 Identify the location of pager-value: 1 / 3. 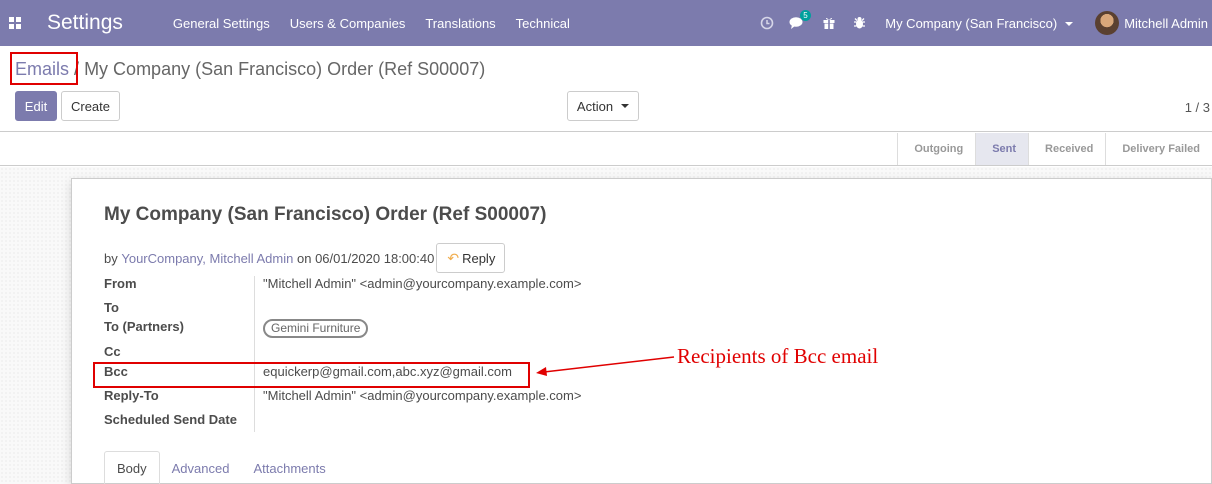
(1197, 107).